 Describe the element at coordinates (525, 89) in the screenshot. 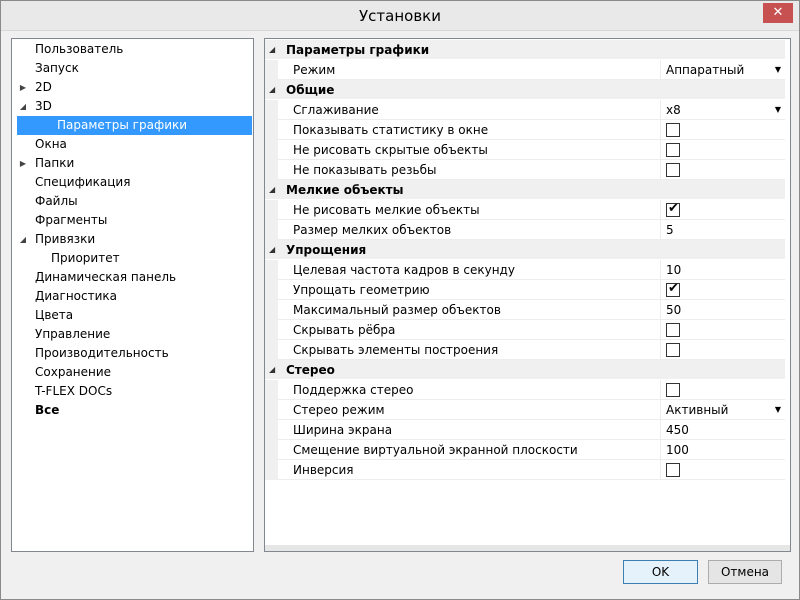

I see `property-category: ◢ Общие` at that location.